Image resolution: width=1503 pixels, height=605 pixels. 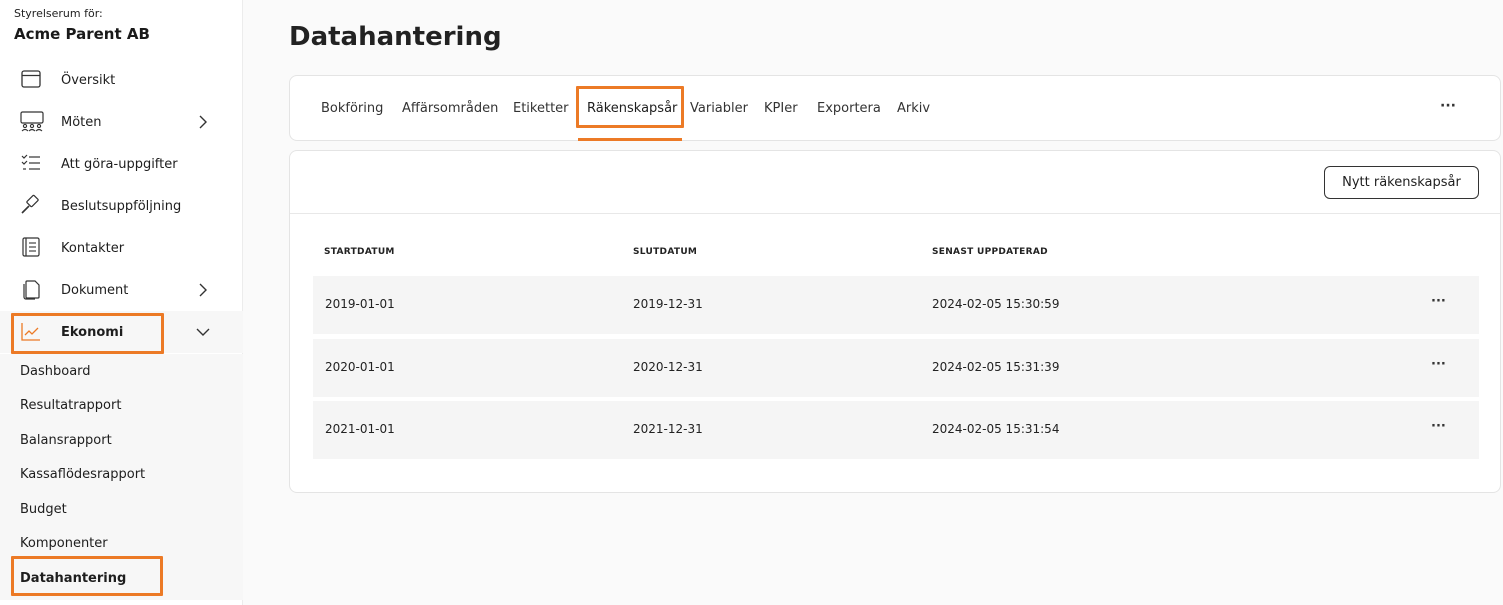 What do you see at coordinates (719, 108) in the screenshot?
I see `tab-variabler: Variabler` at bounding box center [719, 108].